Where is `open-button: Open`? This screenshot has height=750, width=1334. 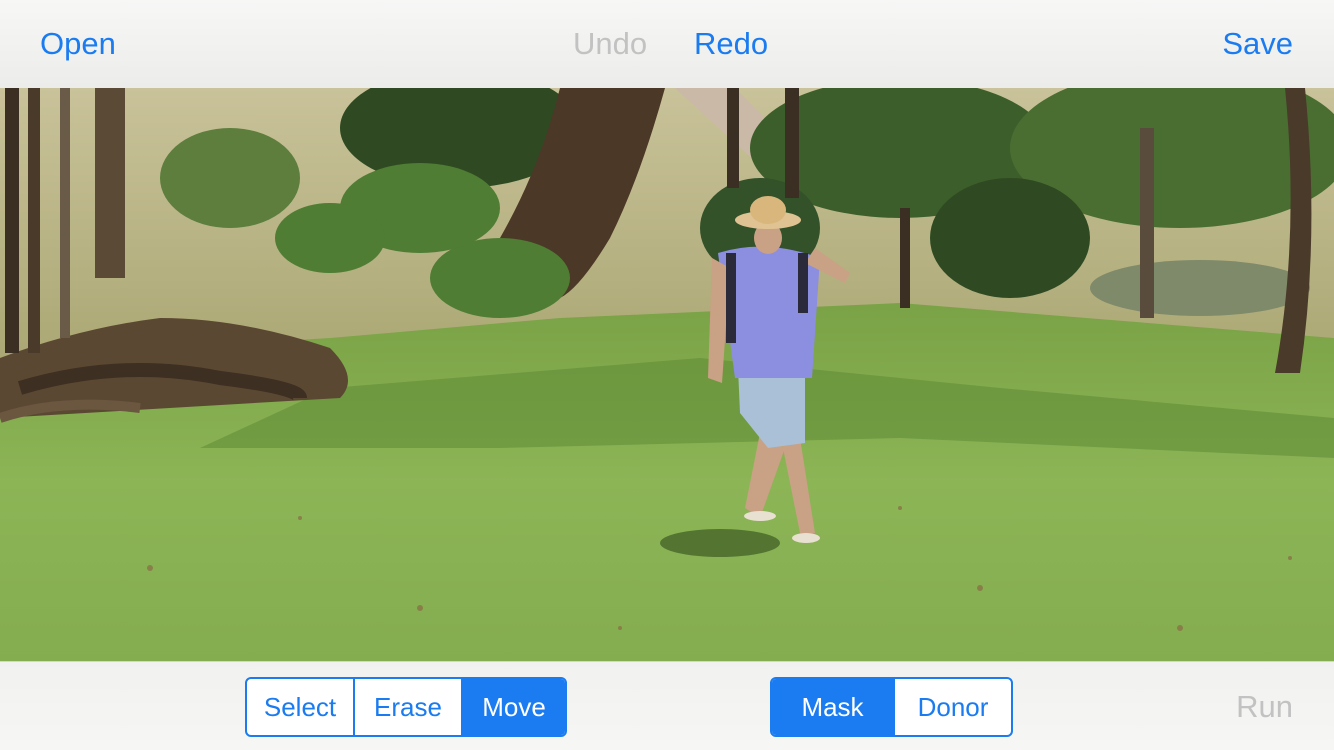 open-button: Open is located at coordinates (78, 44).